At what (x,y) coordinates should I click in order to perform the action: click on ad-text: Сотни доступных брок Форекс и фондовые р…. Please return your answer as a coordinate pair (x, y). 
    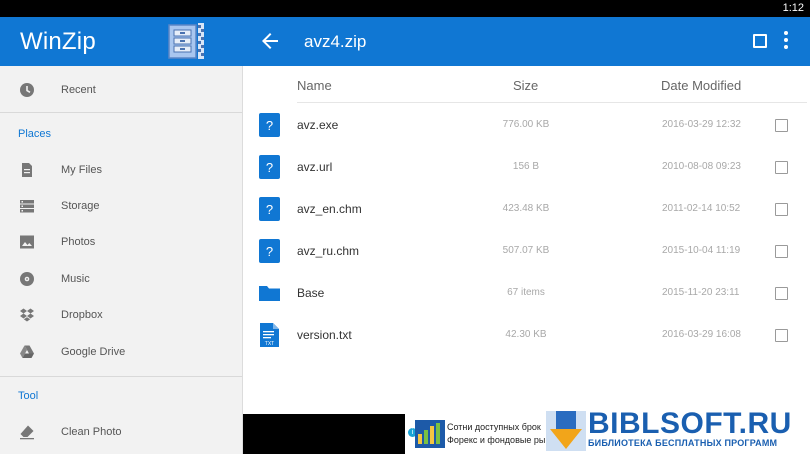
    Looking at the image, I should click on (499, 434).